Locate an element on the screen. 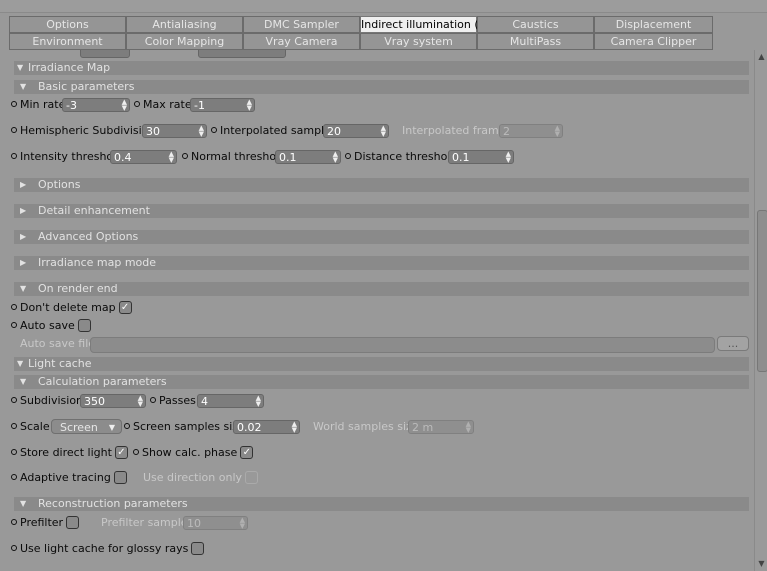  on-render-end-header: ▼ On render end is located at coordinates (381, 289).